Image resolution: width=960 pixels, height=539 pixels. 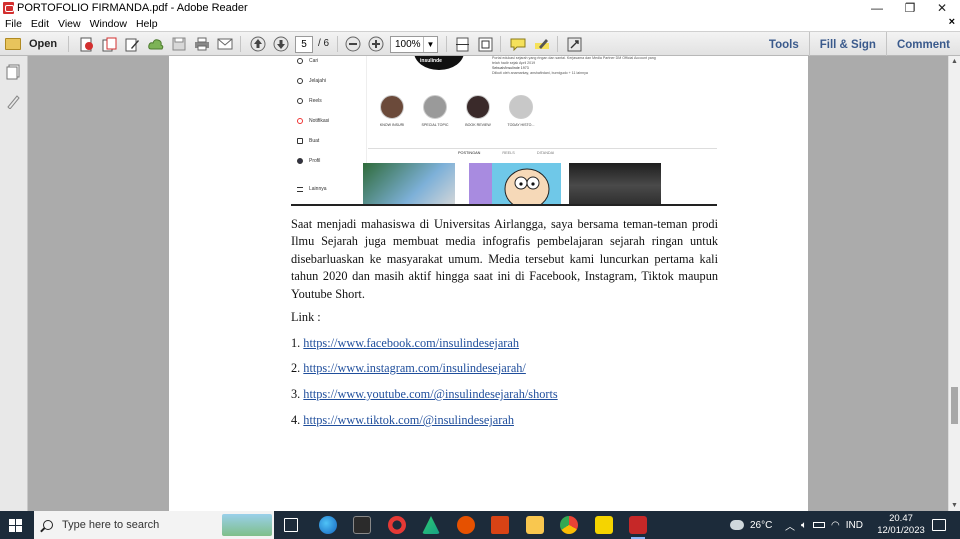 What do you see at coordinates (86, 44) in the screenshot?
I see `create-pdf-icon` at bounding box center [86, 44].